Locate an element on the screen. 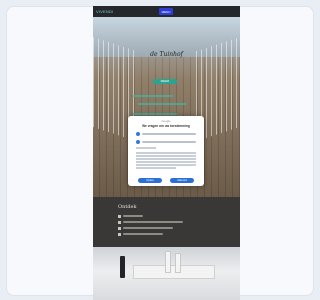  manage-options-button: Opties is located at coordinates (150, 180).